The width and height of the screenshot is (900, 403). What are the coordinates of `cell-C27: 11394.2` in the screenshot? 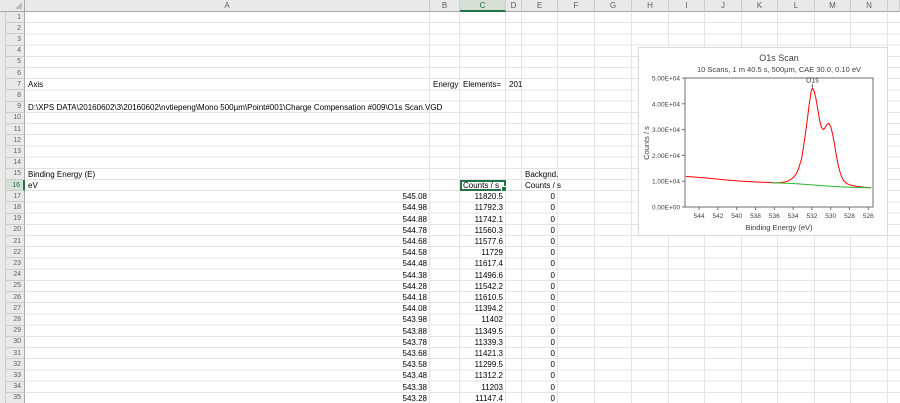 It's located at (483, 308).